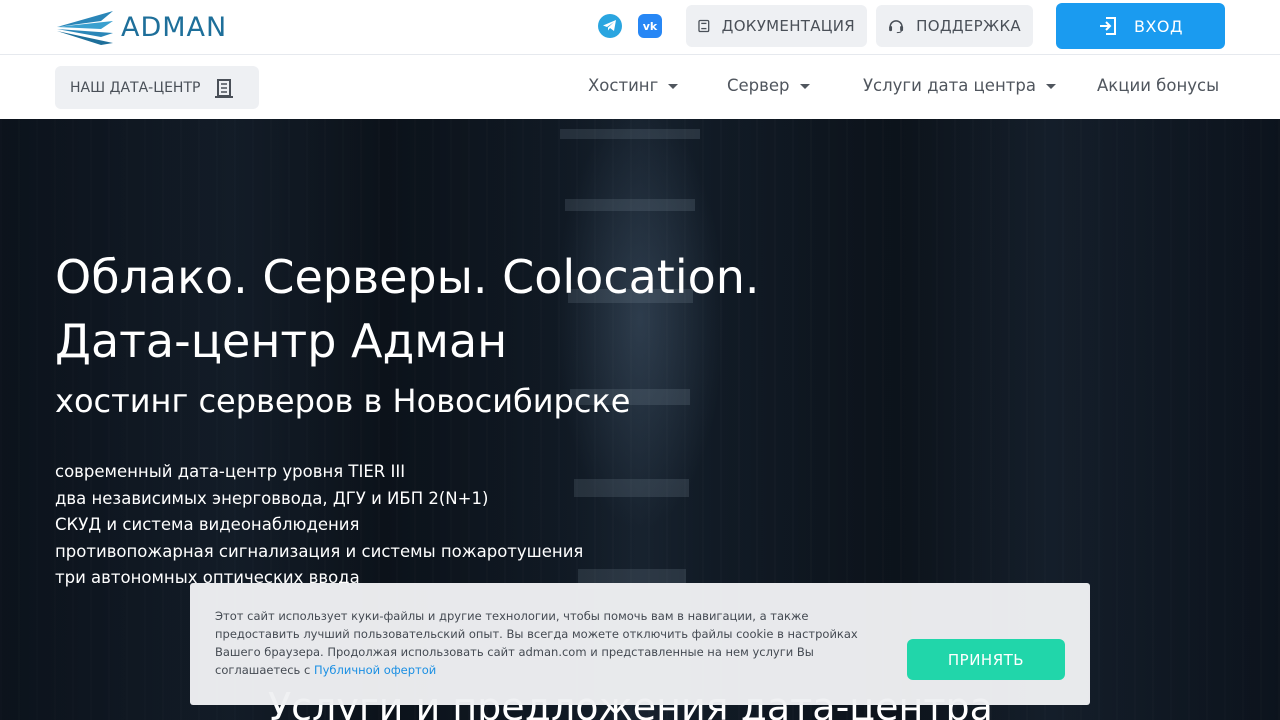 This screenshot has height=720, width=1280. What do you see at coordinates (174, 27) in the screenshot?
I see `logo-text: ADMAN` at bounding box center [174, 27].